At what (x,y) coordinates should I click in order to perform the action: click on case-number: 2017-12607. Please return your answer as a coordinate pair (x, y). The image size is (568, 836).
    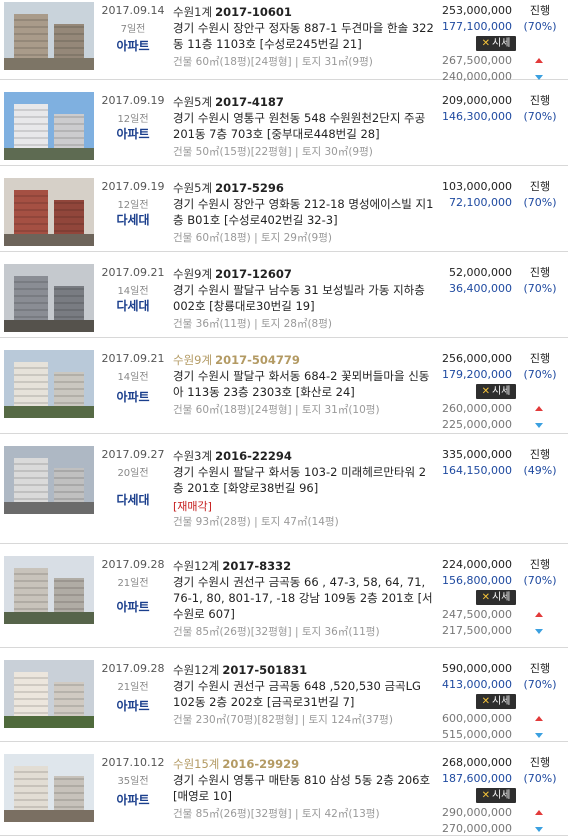
    Looking at the image, I should click on (253, 274).